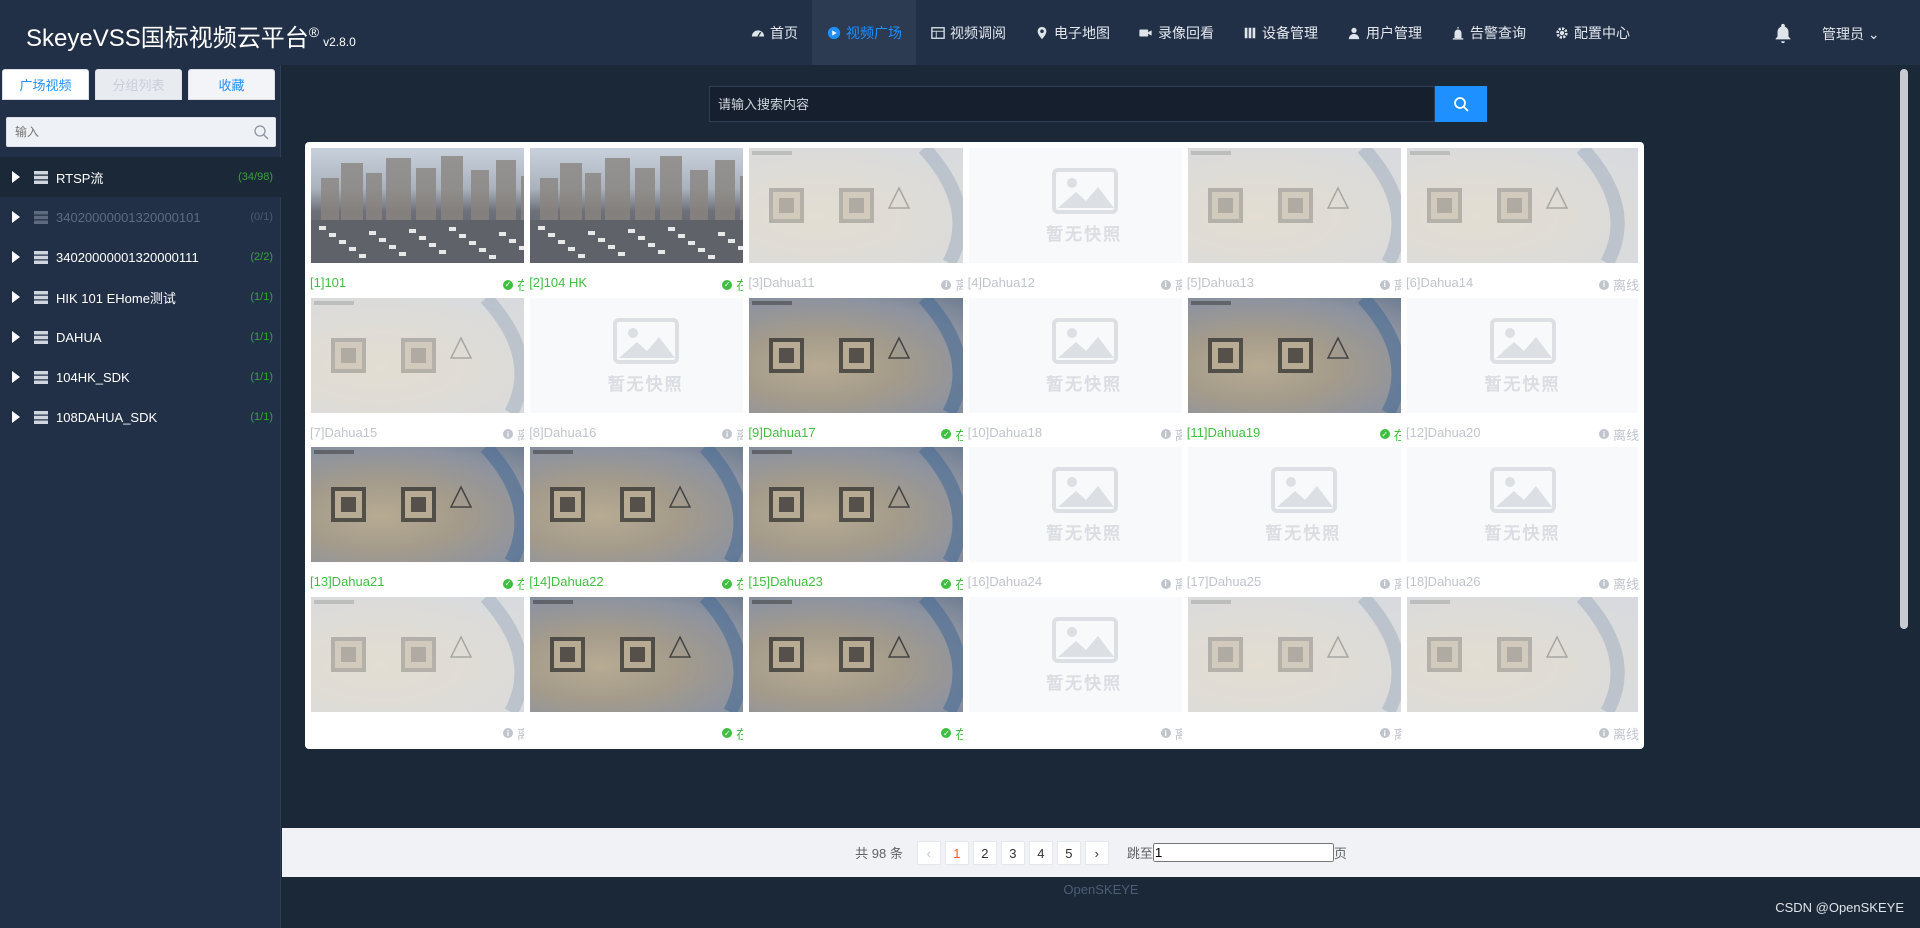 Image resolution: width=1920 pixels, height=928 pixels. I want to click on nav-item-5: 设备管理, so click(1280, 32).